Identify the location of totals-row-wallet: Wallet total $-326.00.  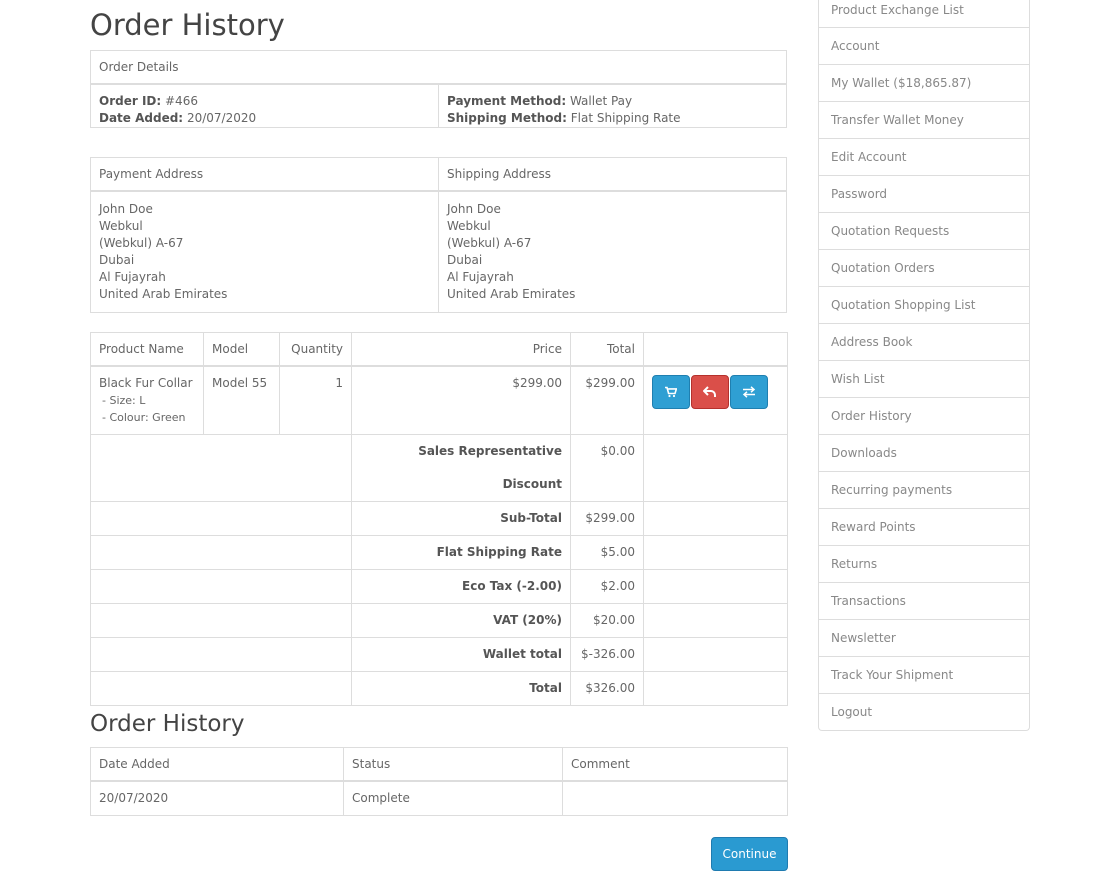
(439, 654).